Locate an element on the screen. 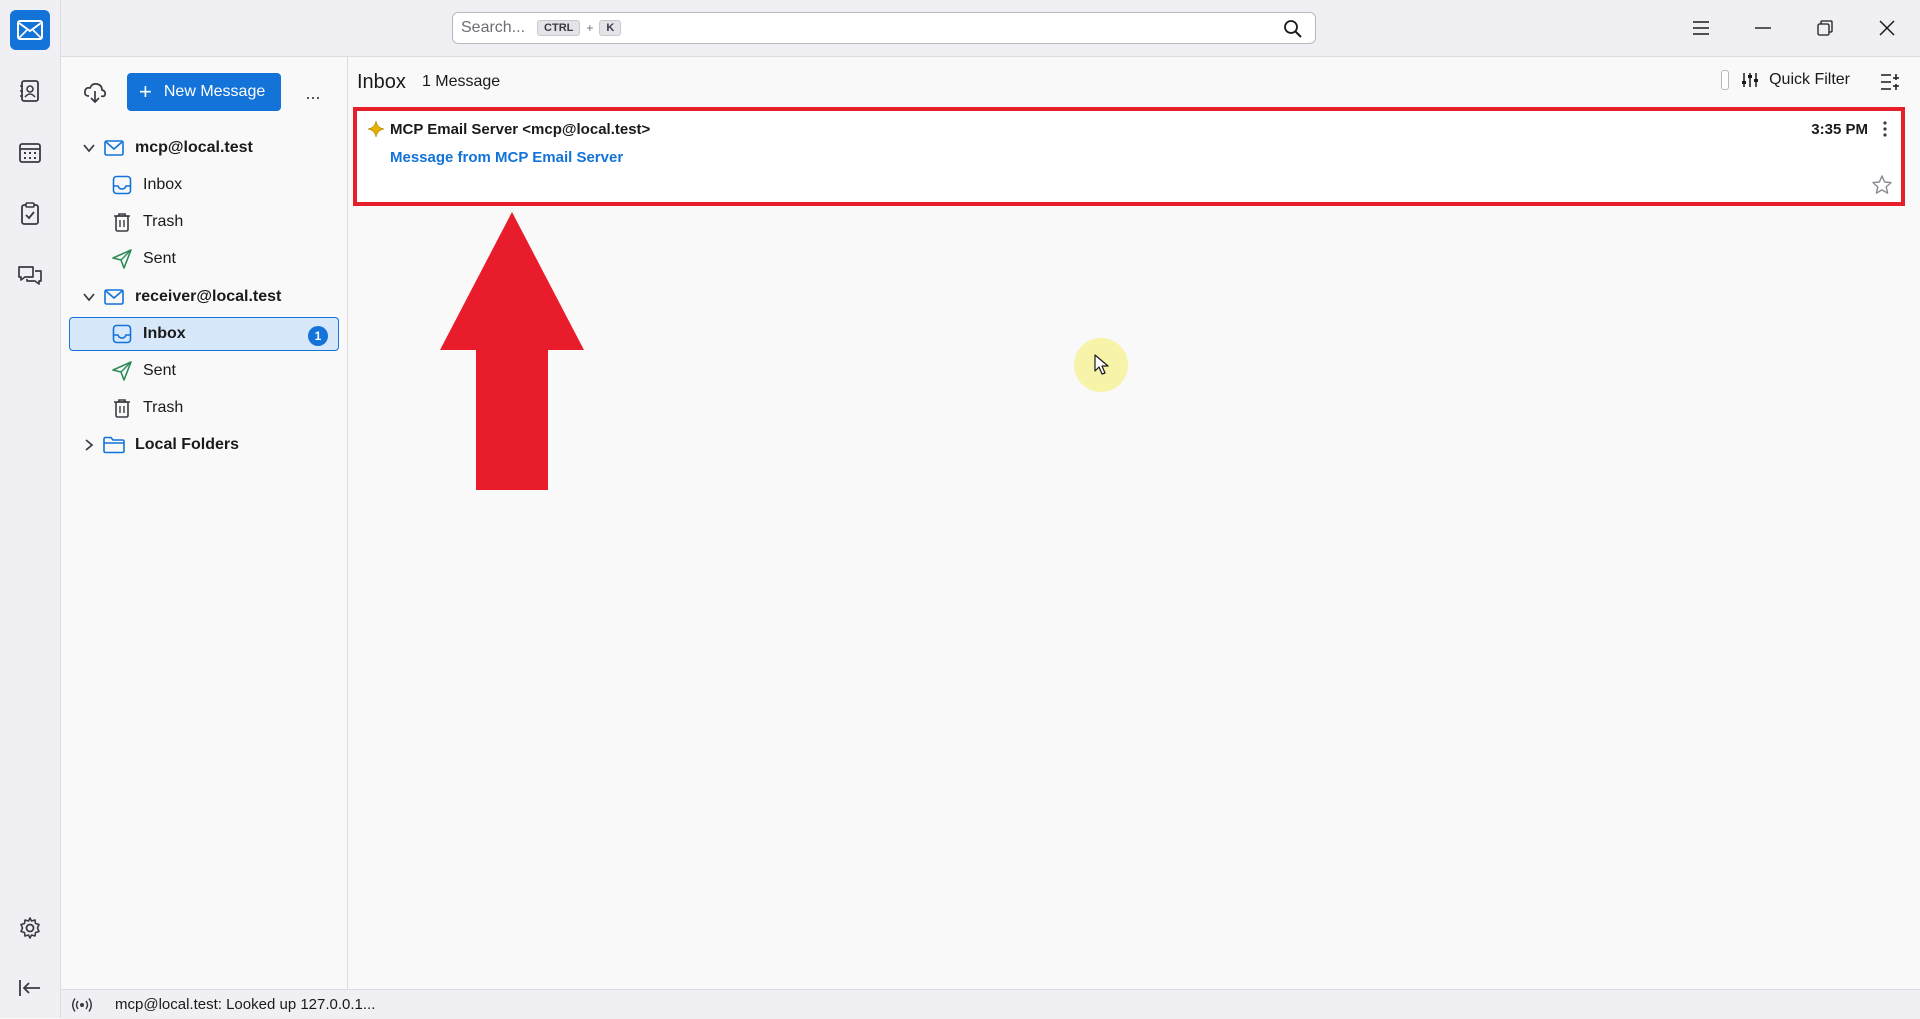 The height and width of the screenshot is (1019, 1920). hamburger-icon is located at coordinates (1701, 28).